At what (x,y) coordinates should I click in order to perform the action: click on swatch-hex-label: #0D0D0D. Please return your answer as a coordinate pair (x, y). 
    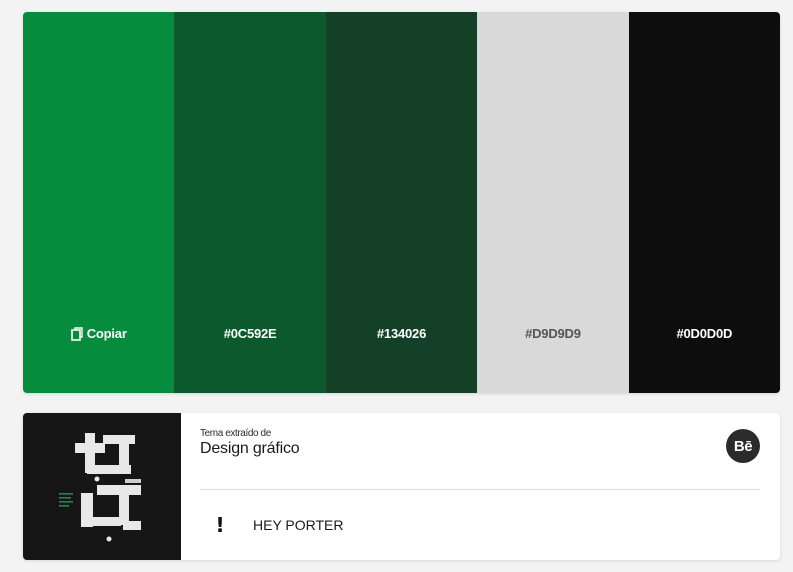
    Looking at the image, I should click on (704, 333).